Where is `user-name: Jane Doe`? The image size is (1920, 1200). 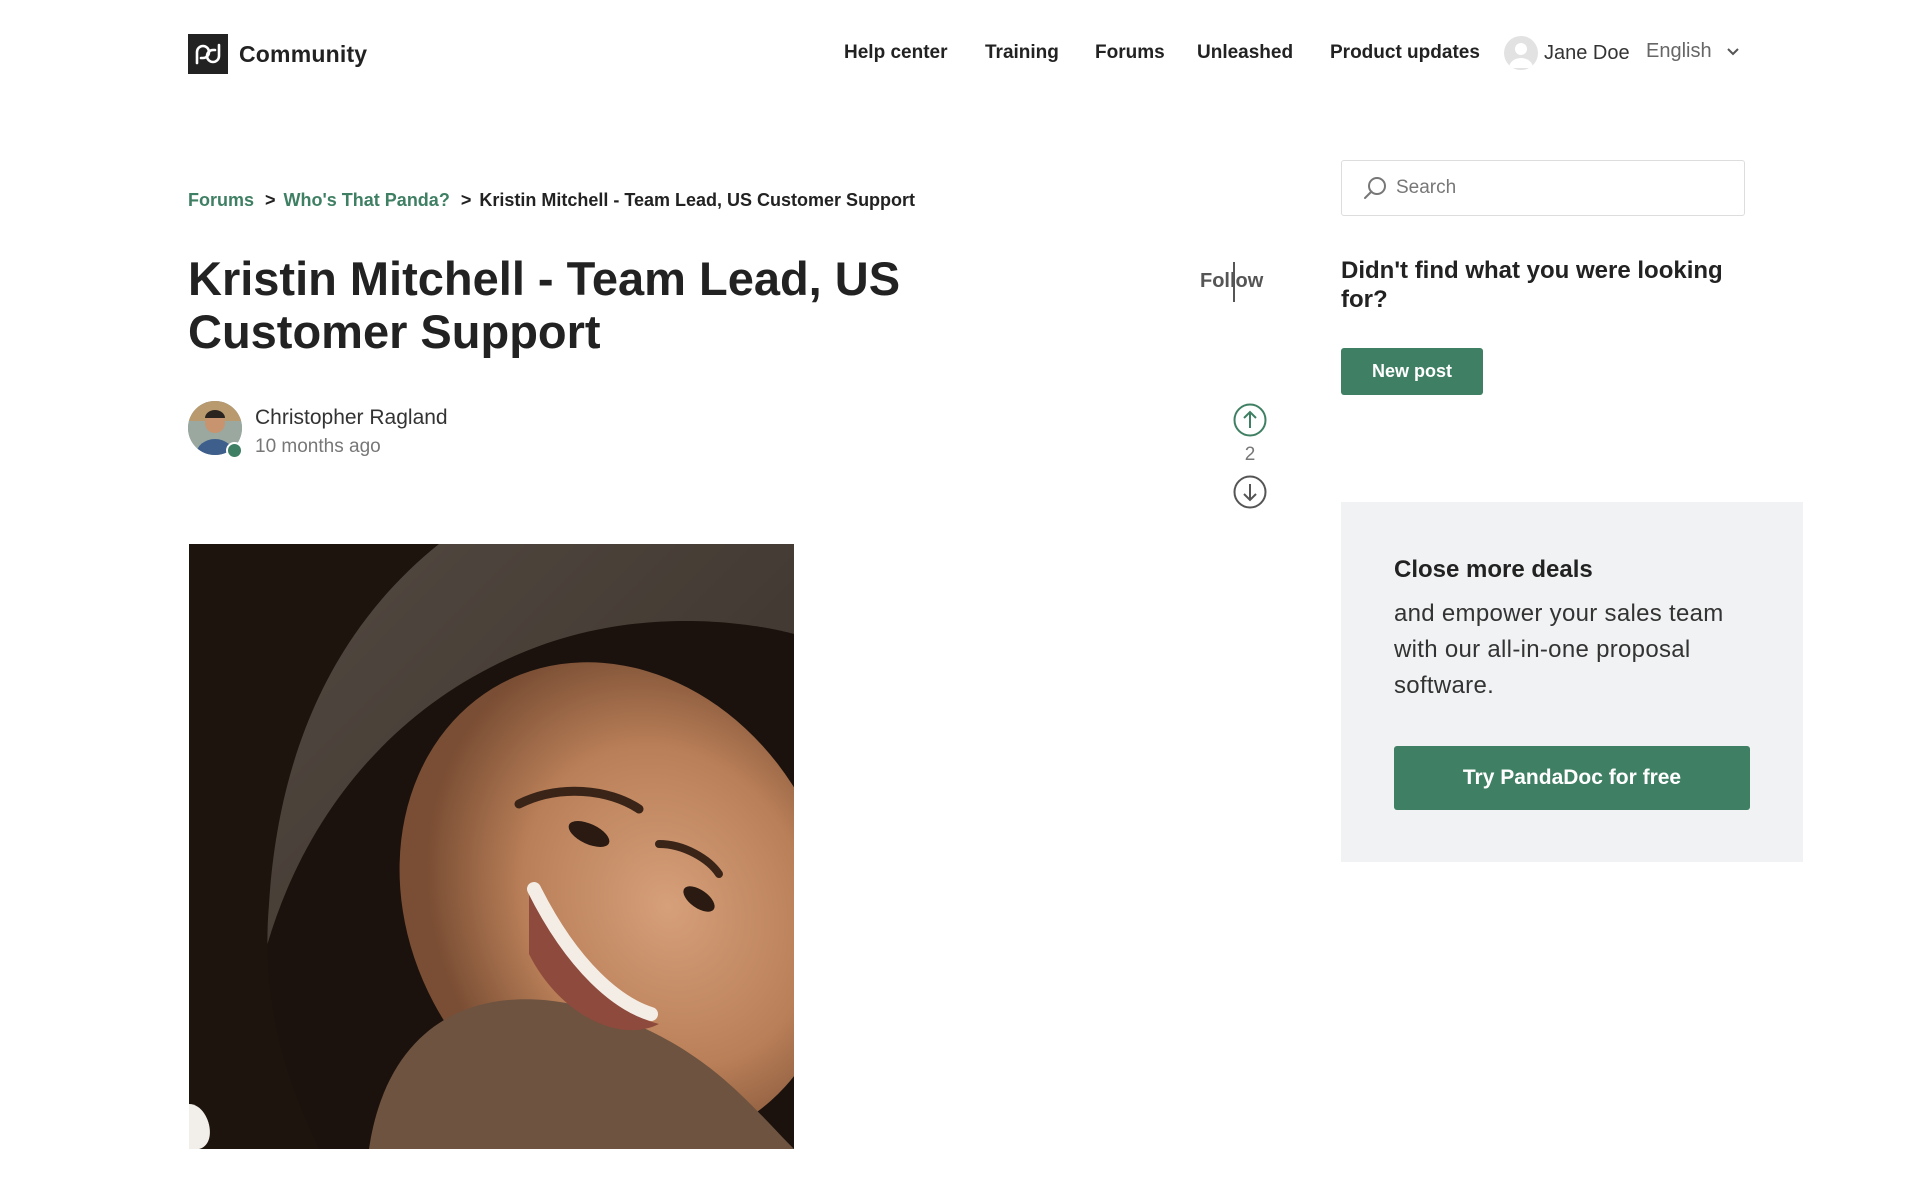 user-name: Jane Doe is located at coordinates (1587, 52).